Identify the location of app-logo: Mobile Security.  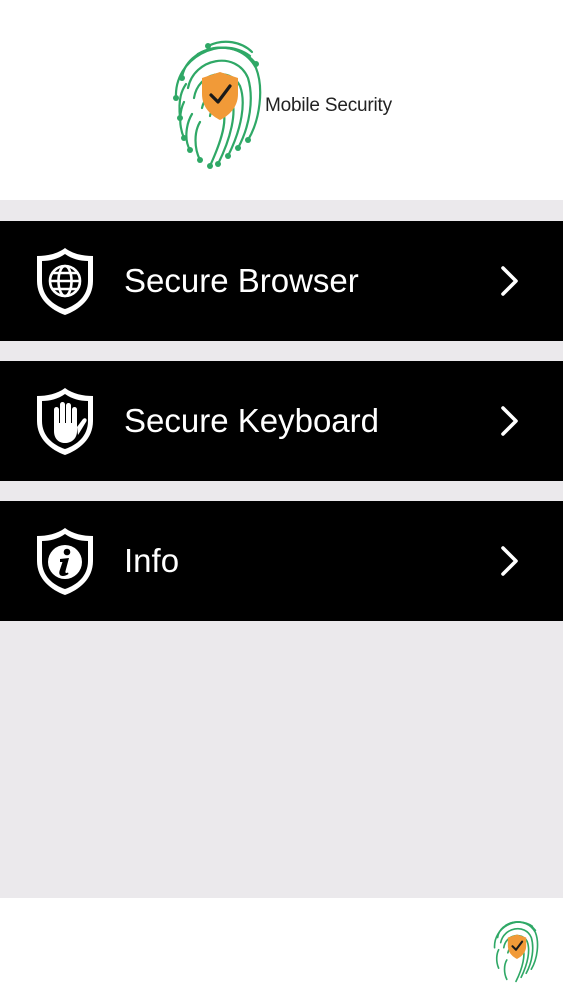
(283, 100).